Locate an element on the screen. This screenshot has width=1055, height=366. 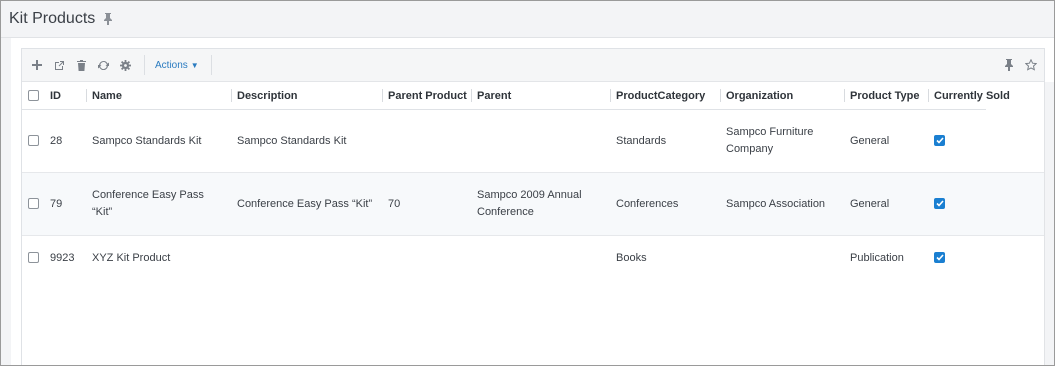
select-all-checkbox is located at coordinates (33, 96).